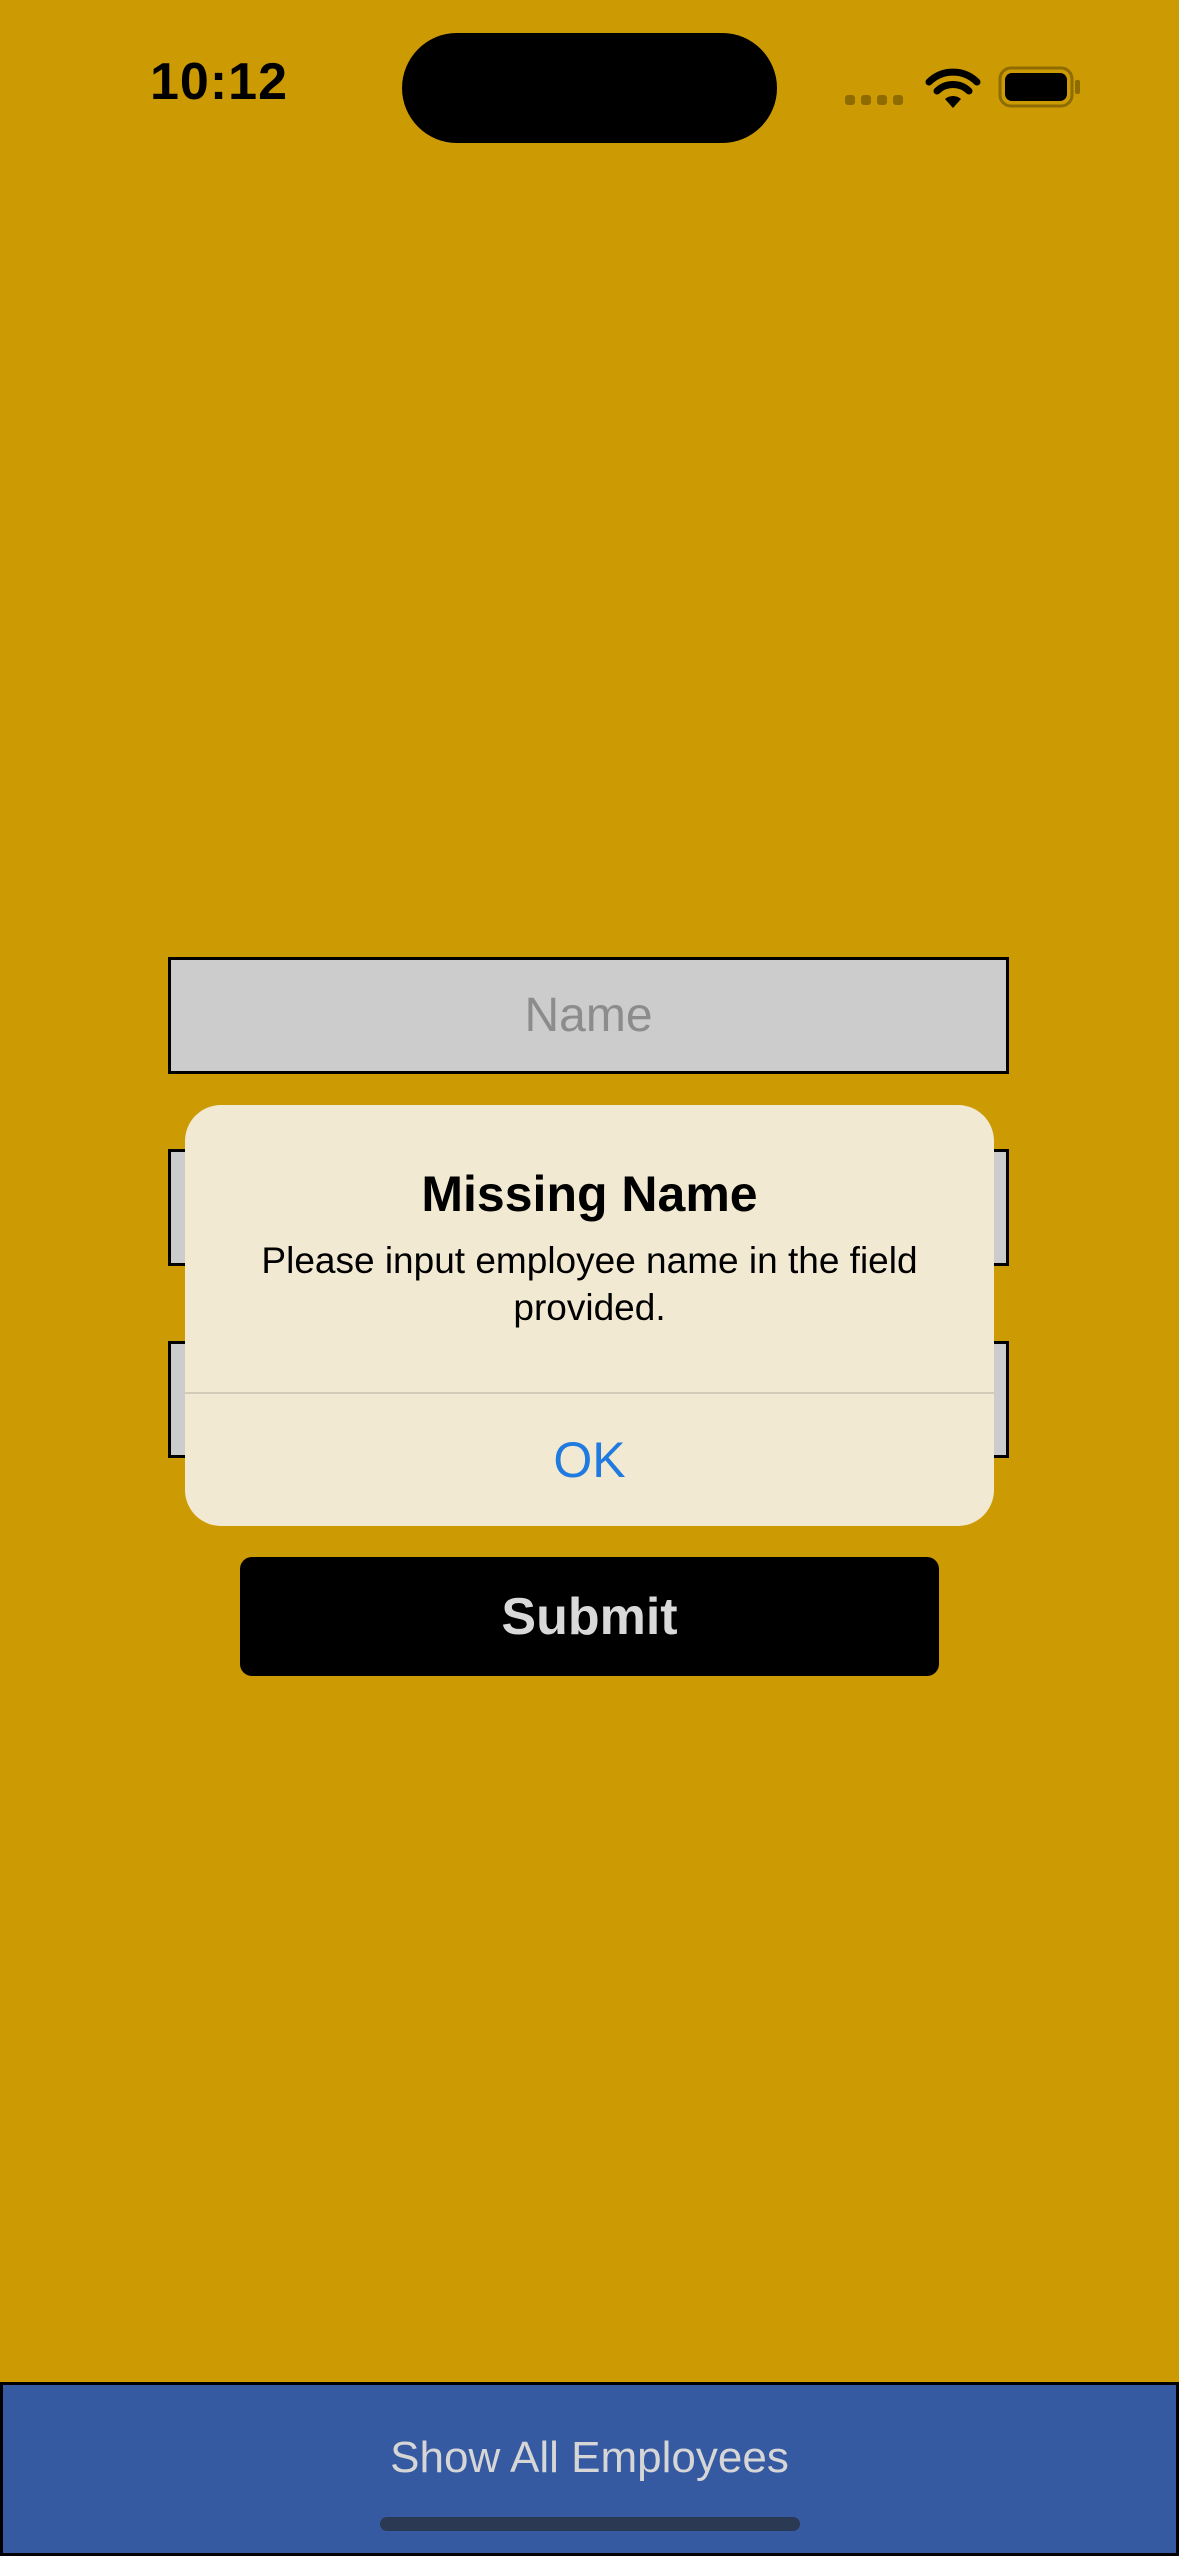 The width and height of the screenshot is (1179, 2556). I want to click on dynamic-island, so click(589, 88).